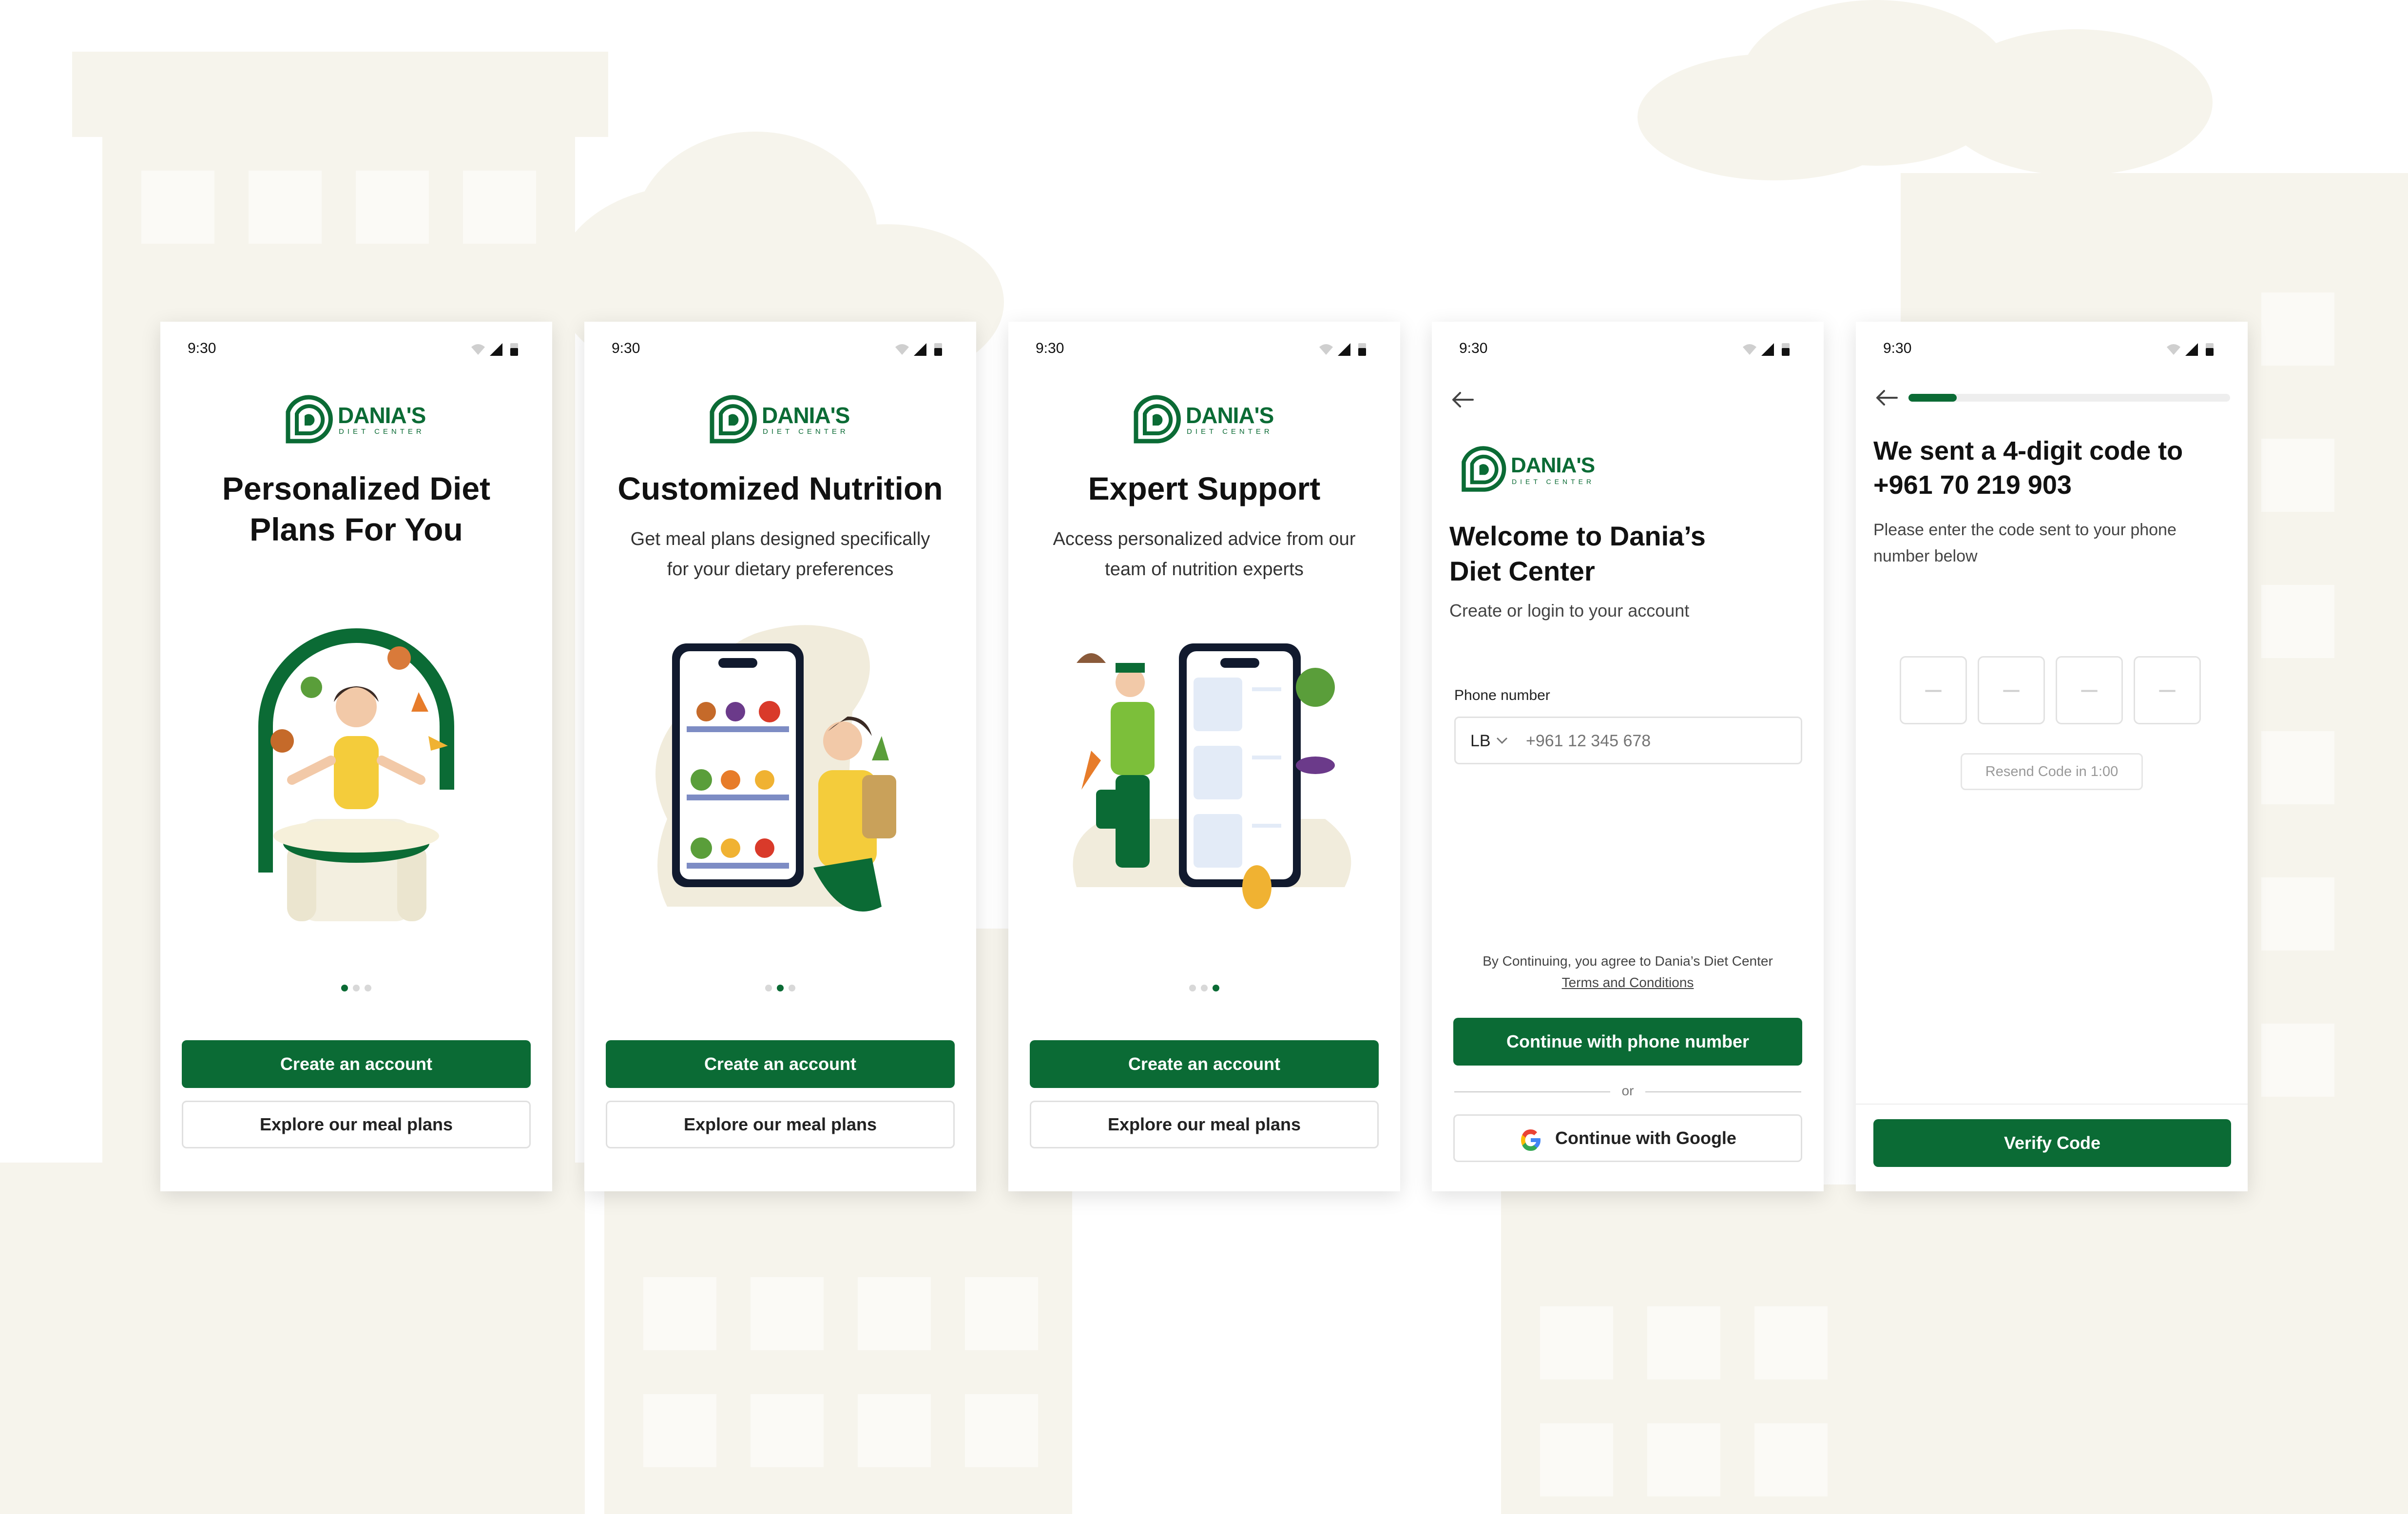 This screenshot has height=1514, width=2408. Describe the element at coordinates (1933, 398) in the screenshot. I see `progress-fill` at that location.